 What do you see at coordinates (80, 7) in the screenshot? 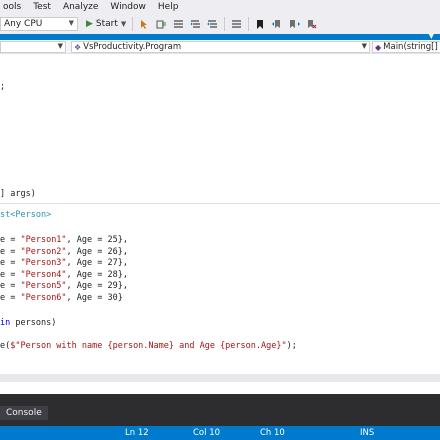
I see `menu-analyze: Analyze` at bounding box center [80, 7].